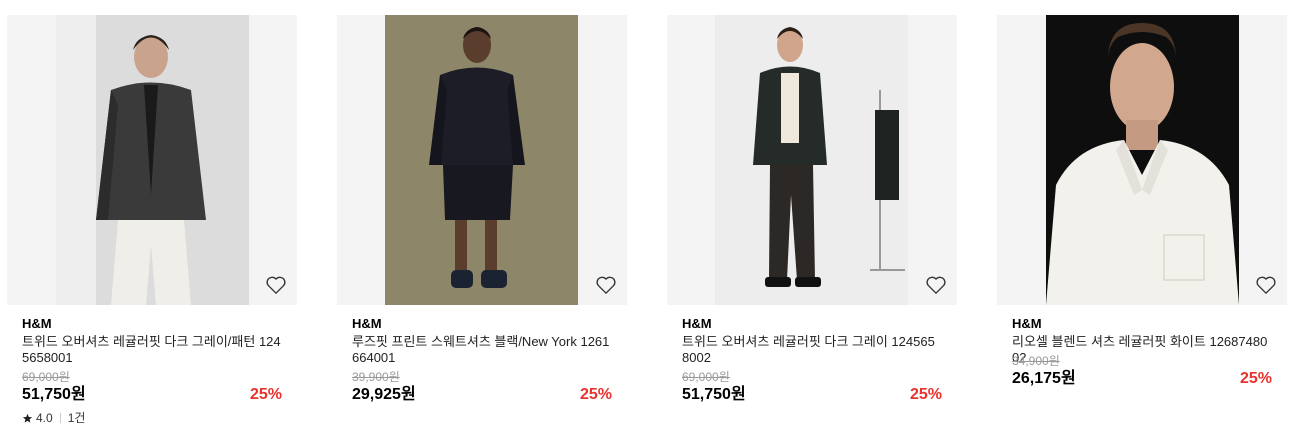  I want to click on original-price: 39,900원, so click(376, 377).